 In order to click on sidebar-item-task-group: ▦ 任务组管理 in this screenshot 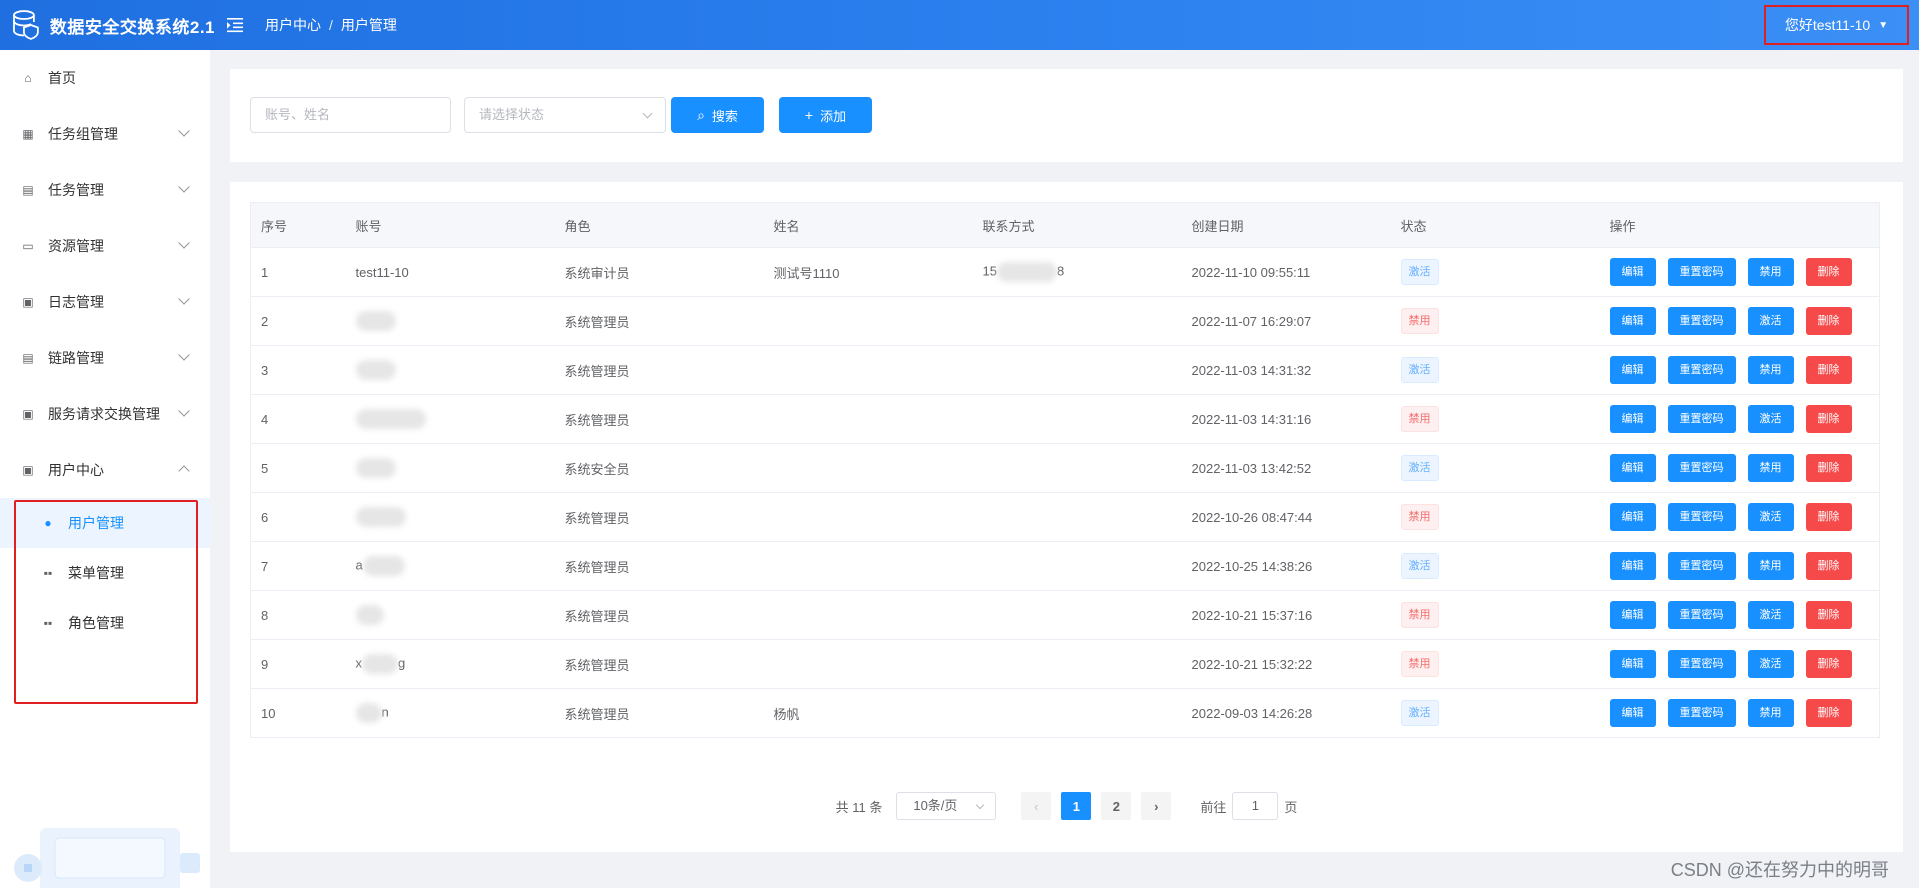, I will do `click(105, 134)`.